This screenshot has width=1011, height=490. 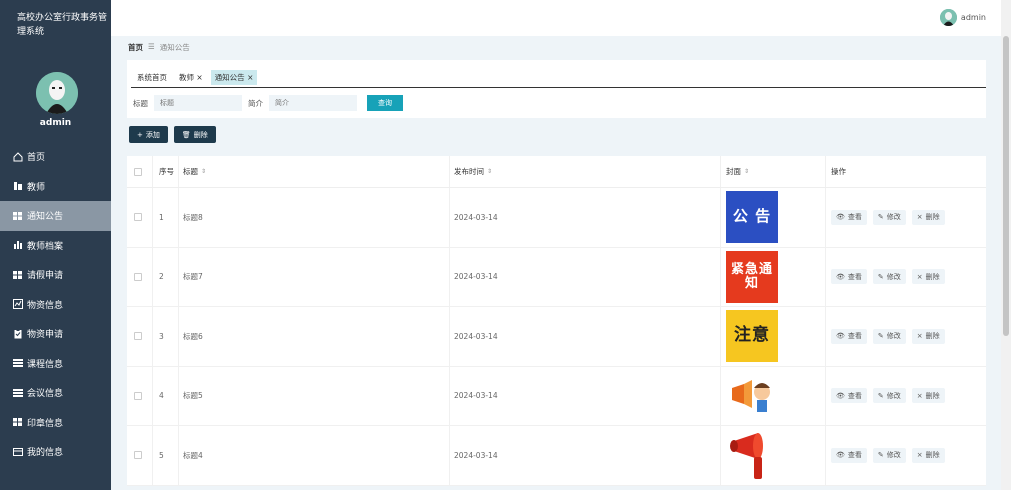 What do you see at coordinates (166, 395) in the screenshot?
I see `cell-no: 4` at bounding box center [166, 395].